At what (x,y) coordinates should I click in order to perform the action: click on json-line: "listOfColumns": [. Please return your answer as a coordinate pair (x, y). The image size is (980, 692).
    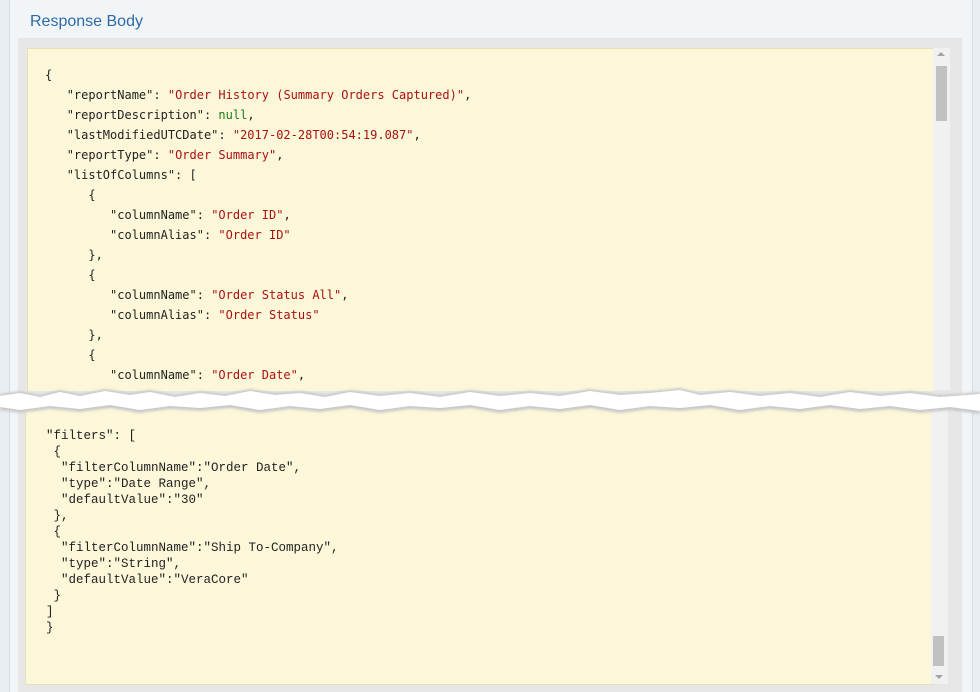
    Looking at the image, I should click on (131, 175).